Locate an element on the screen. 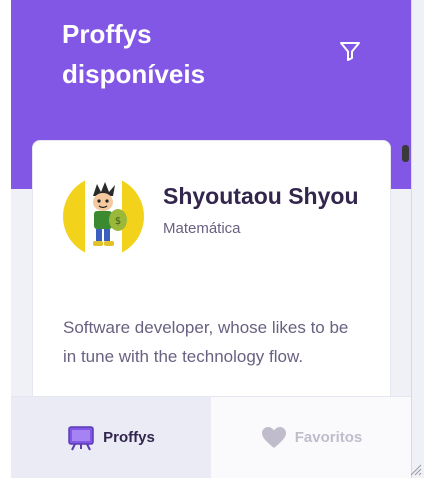 The image size is (424, 478). heart-icon is located at coordinates (273, 437).